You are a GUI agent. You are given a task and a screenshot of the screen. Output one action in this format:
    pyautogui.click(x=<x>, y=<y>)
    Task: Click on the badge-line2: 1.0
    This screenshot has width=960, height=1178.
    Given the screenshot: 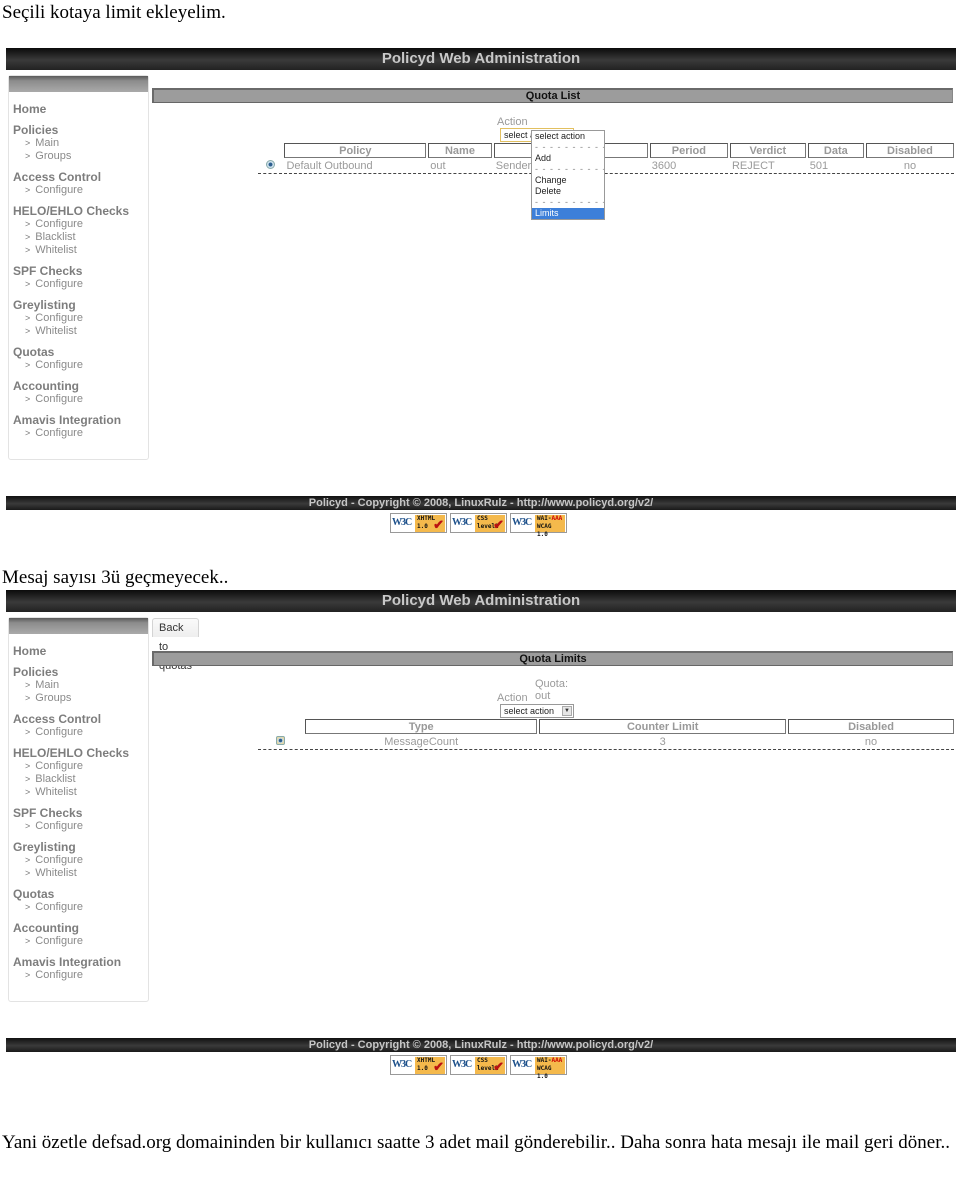 What is the action you would take?
    pyautogui.click(x=422, y=526)
    